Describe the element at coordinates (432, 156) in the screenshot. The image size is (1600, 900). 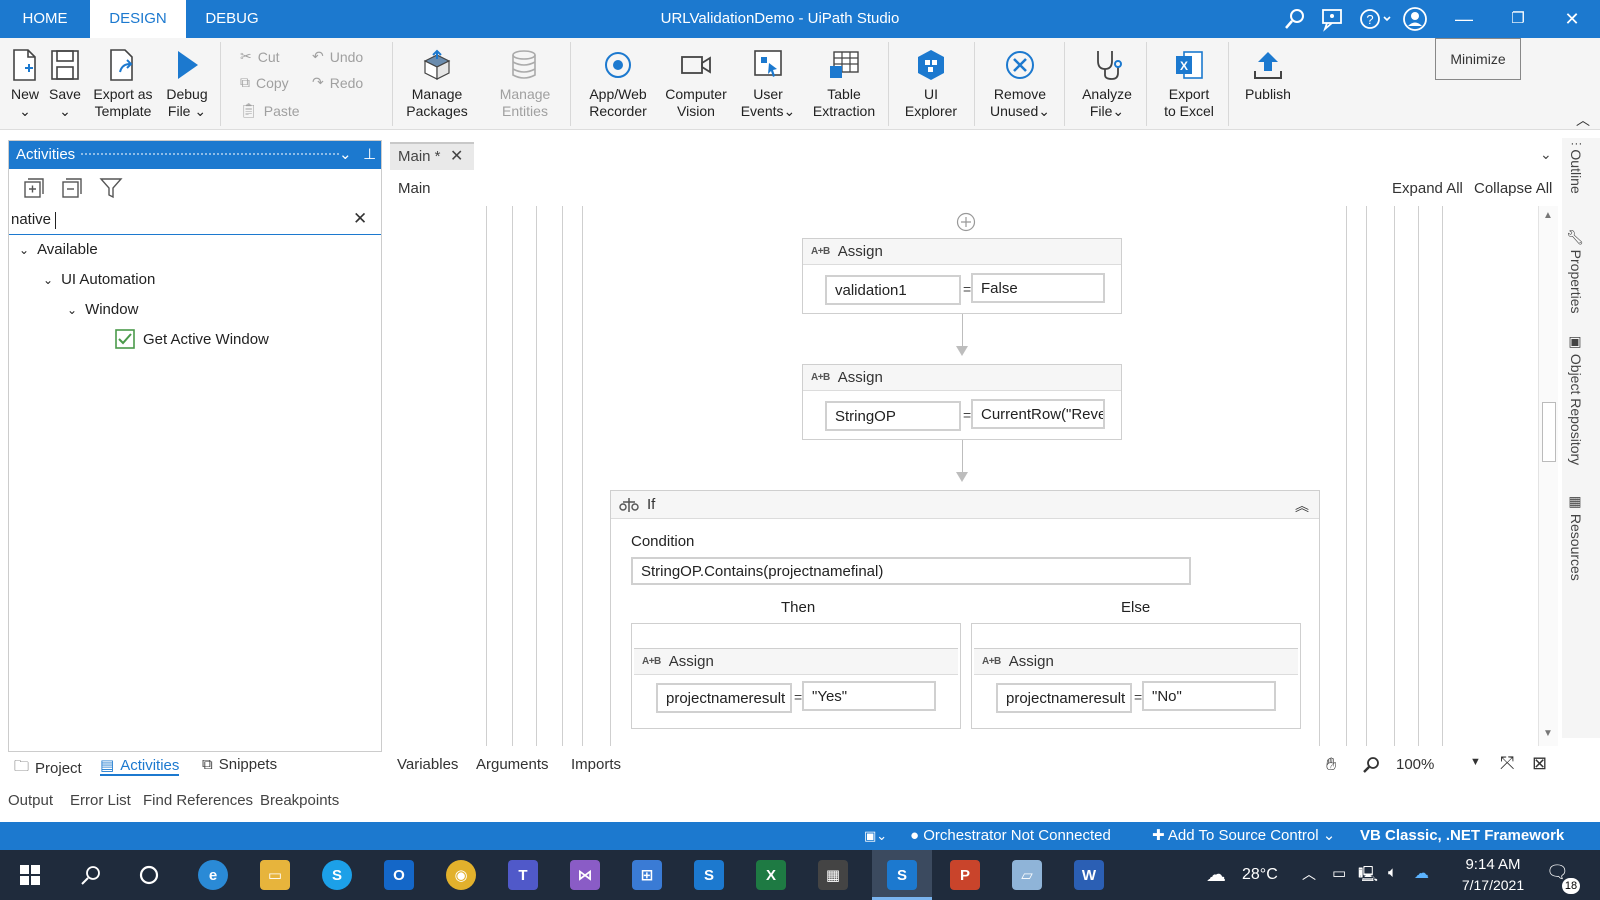
I see `tab-main-document: Main * ✕` at that location.